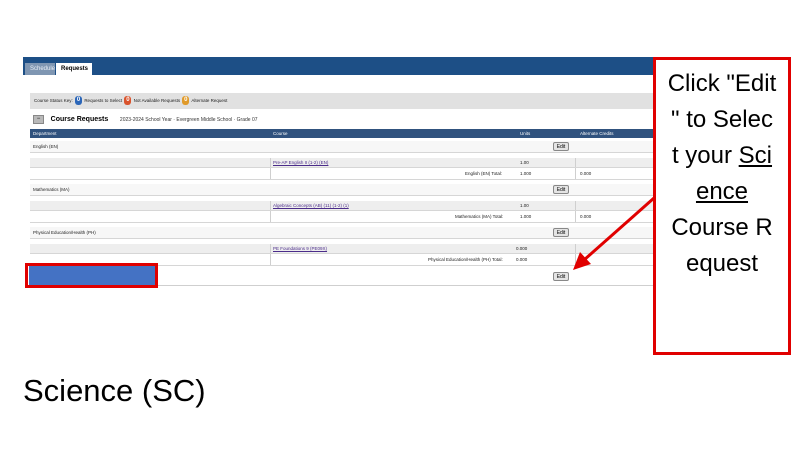 The height and width of the screenshot is (450, 800). I want to click on callout-underlined-line: ence, so click(722, 191).